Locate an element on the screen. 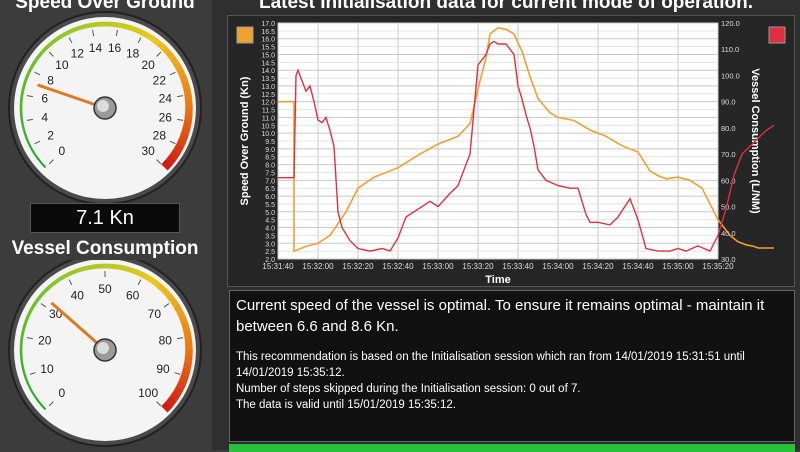 Image resolution: width=800 pixels, height=452 pixels. consumption-tick-label: 40 is located at coordinates (78, 296).